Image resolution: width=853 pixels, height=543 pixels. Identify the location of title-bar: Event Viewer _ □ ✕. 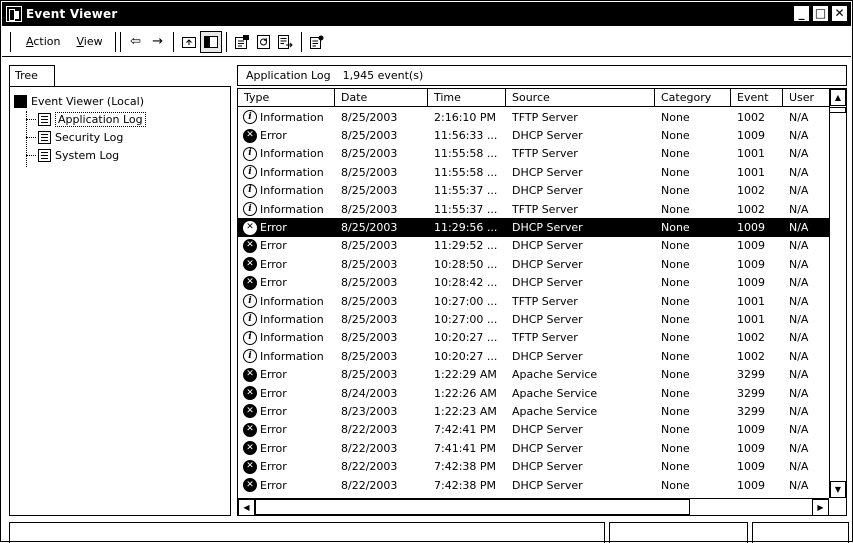
(426, 14).